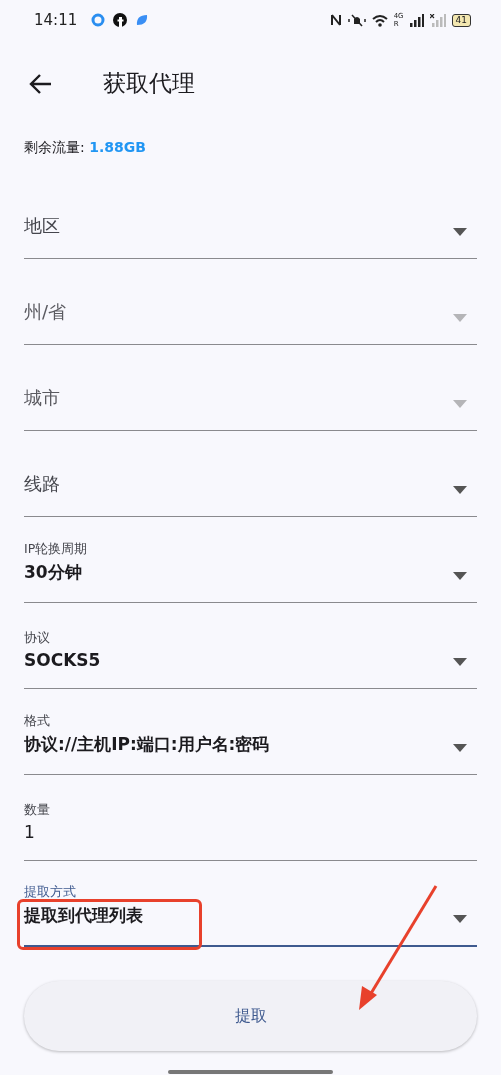  Describe the element at coordinates (379, 20) in the screenshot. I see `wifi-icon` at that location.